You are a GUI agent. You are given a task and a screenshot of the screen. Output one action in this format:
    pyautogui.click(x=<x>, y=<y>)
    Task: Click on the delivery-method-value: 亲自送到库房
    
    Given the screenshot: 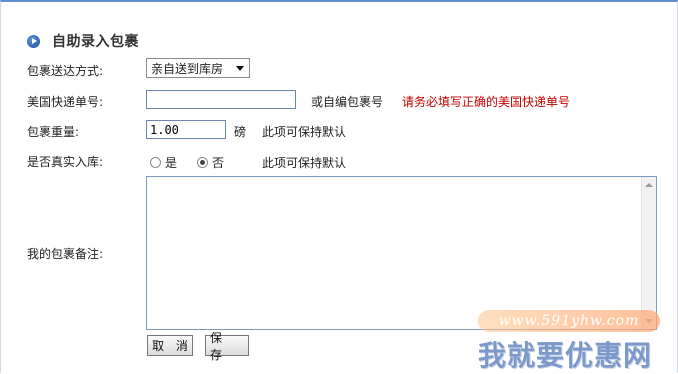 What is the action you would take?
    pyautogui.click(x=187, y=68)
    